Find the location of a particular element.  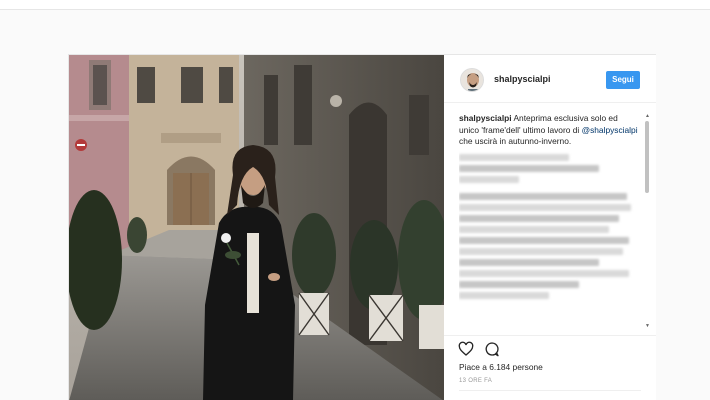

avatar is located at coordinates (472, 80).